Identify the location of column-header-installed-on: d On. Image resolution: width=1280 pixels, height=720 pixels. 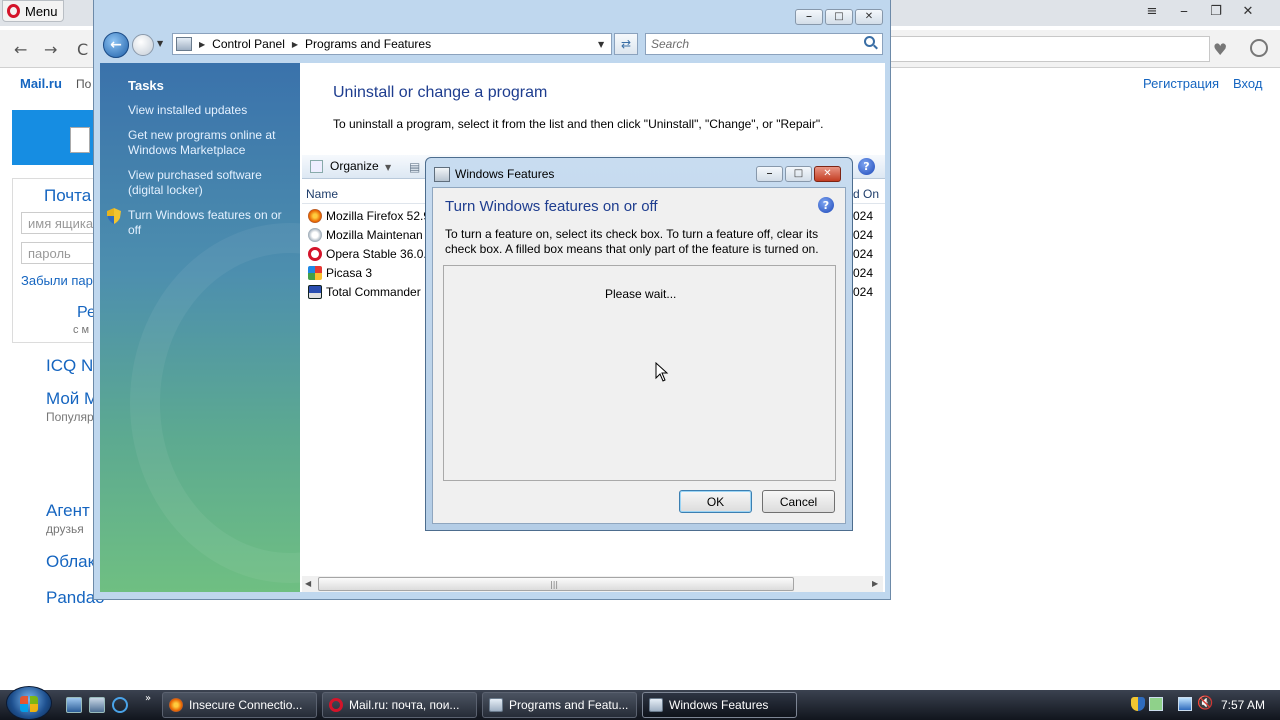
(866, 194).